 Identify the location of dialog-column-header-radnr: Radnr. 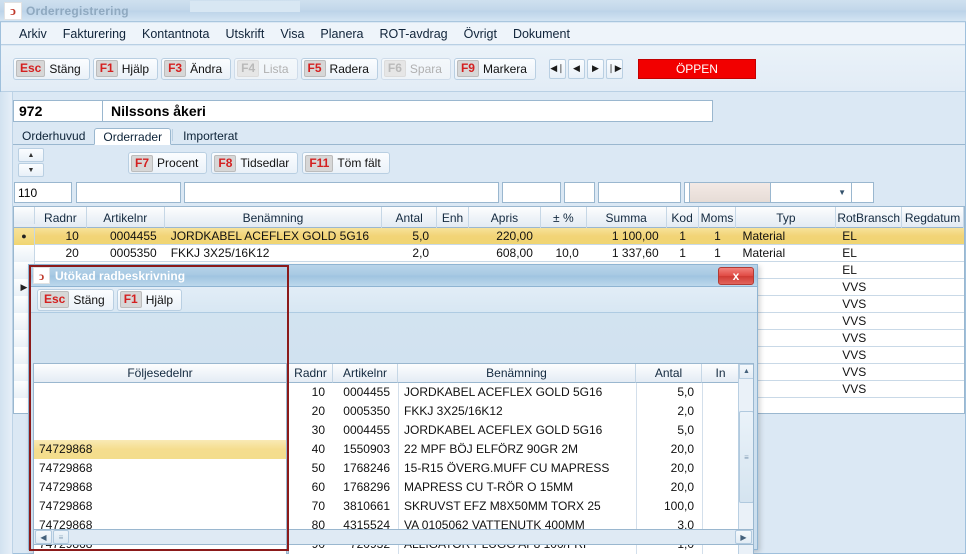
(311, 373).